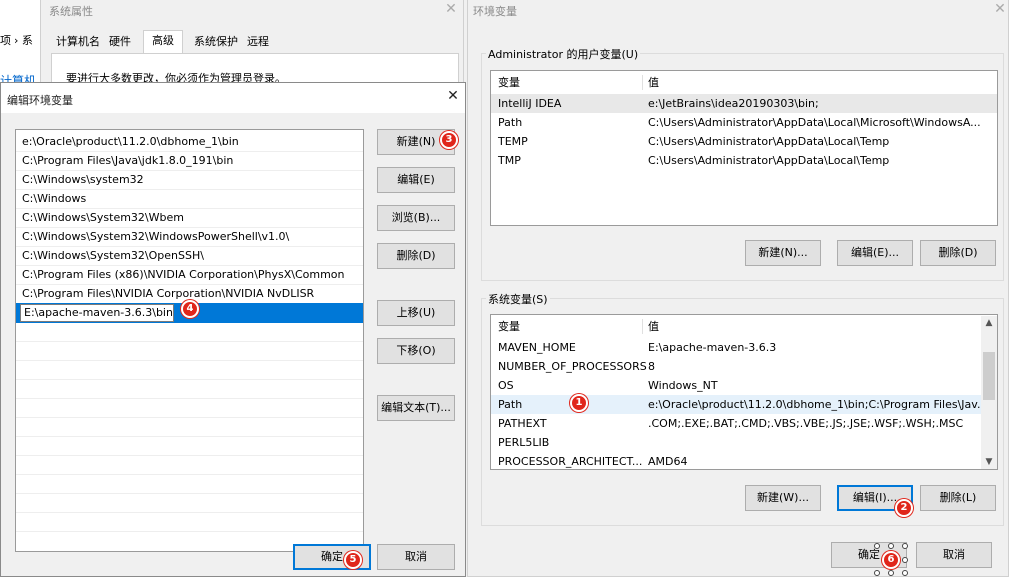 The width and height of the screenshot is (1009, 577). What do you see at coordinates (120, 42) in the screenshot?
I see `tab-hardware: 硬件` at bounding box center [120, 42].